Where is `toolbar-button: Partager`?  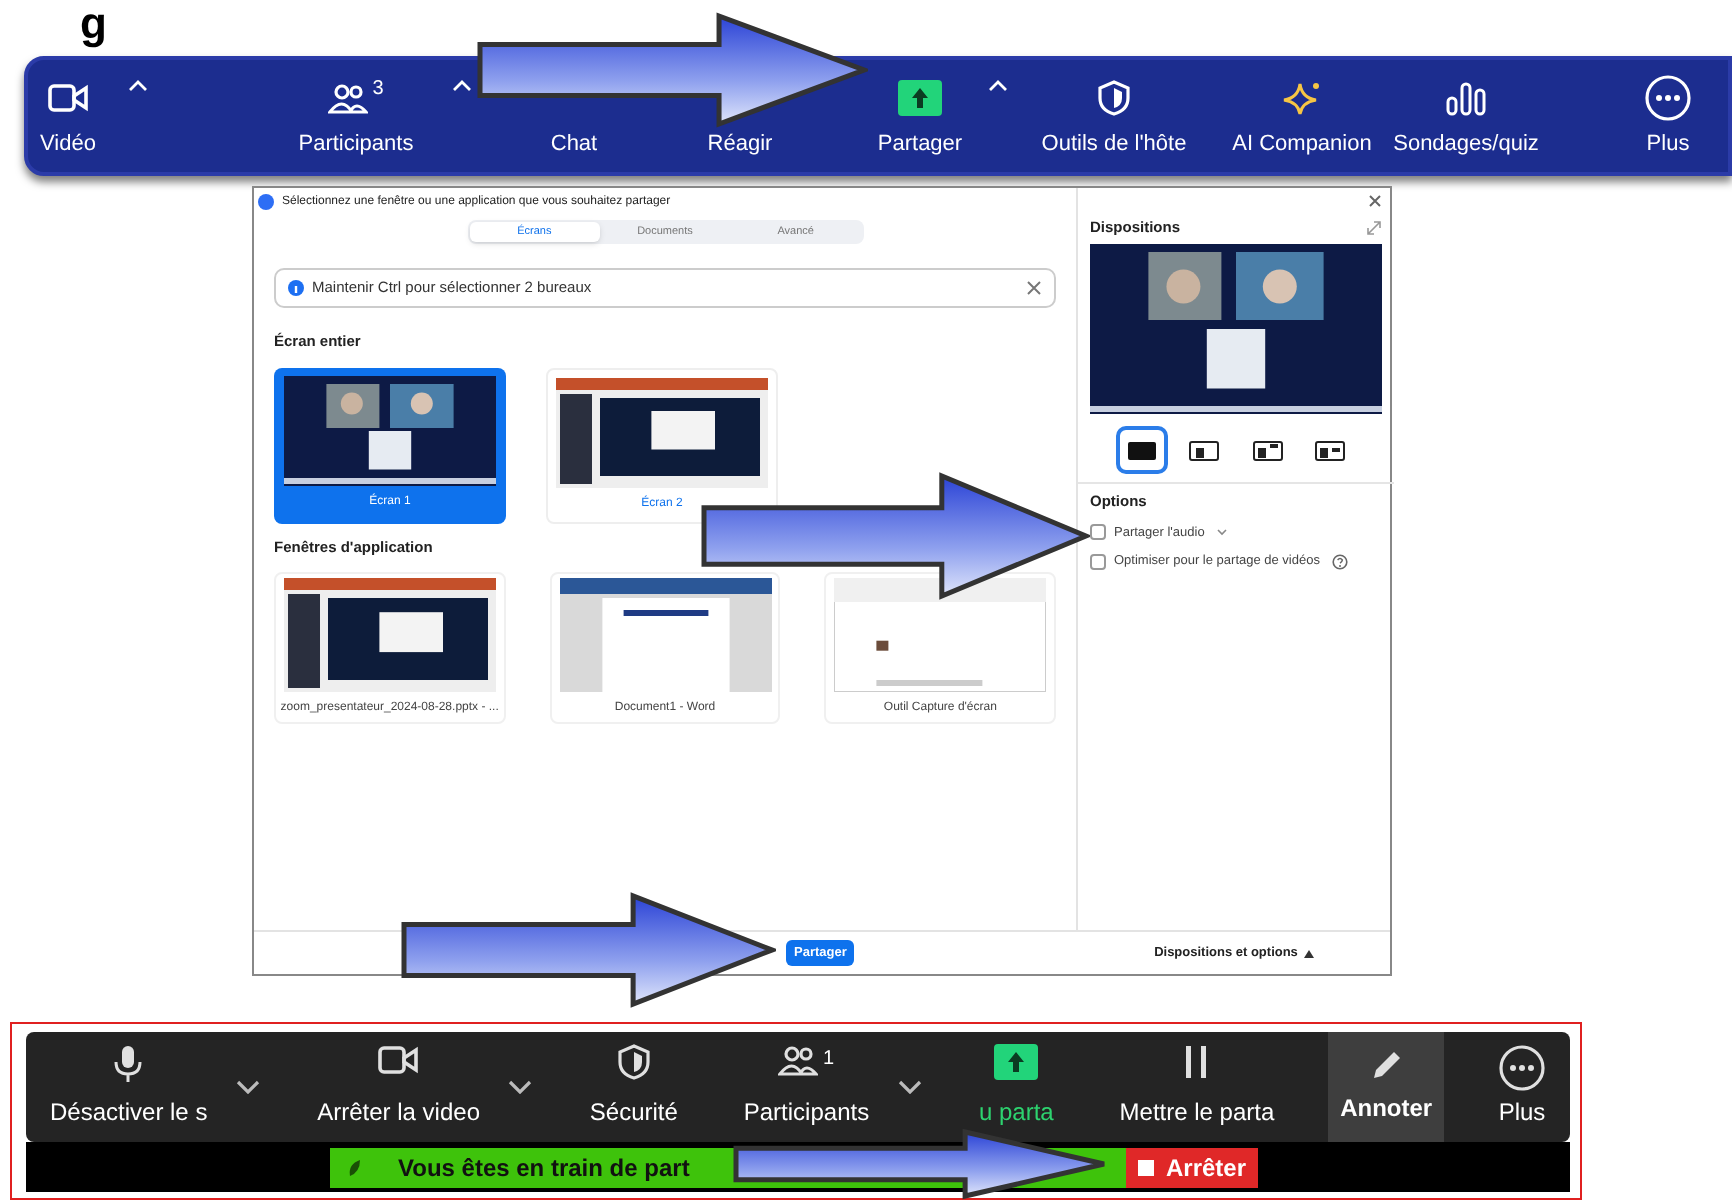
toolbar-button: Partager is located at coordinates (920, 116).